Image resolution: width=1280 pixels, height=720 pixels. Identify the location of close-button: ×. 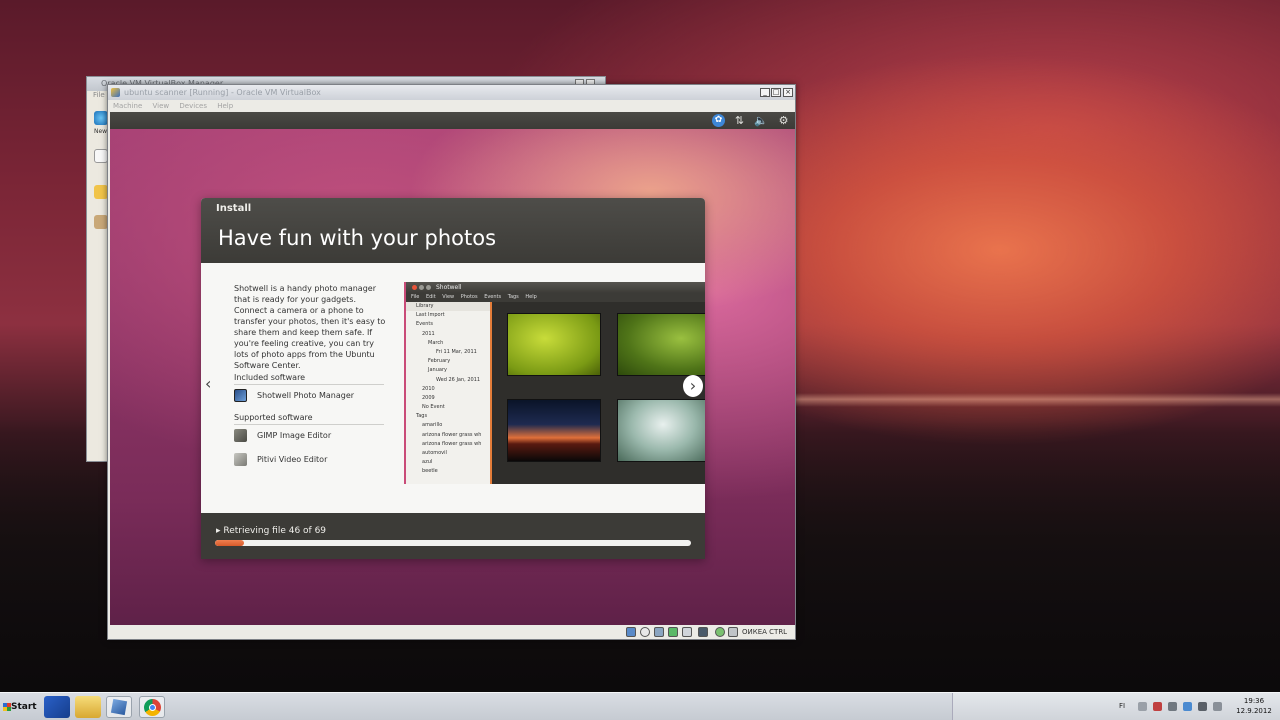
(788, 92).